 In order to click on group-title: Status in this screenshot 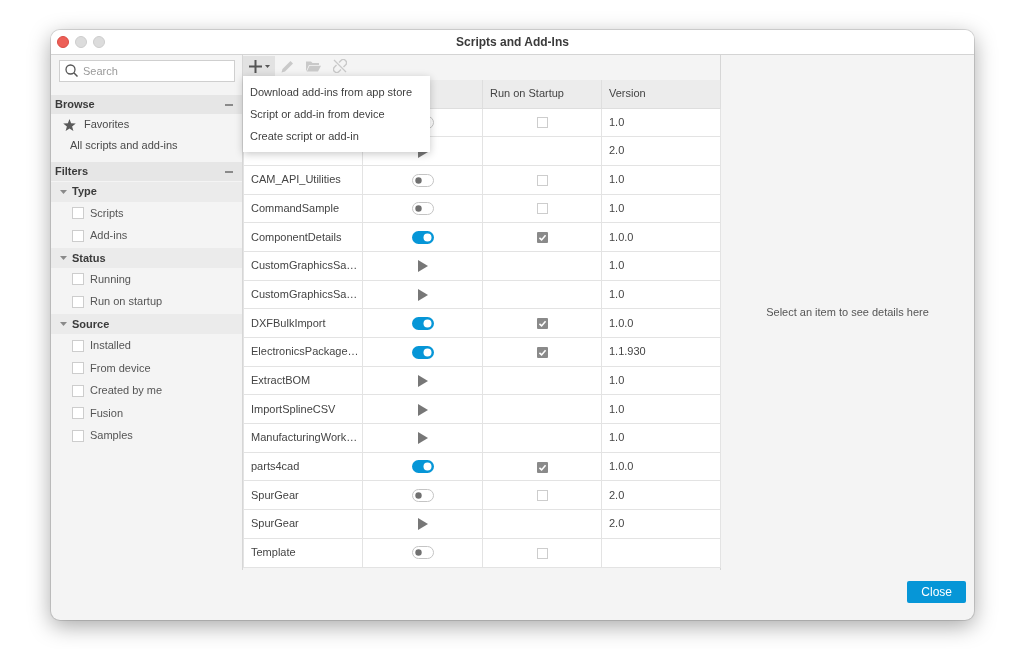, I will do `click(89, 258)`.